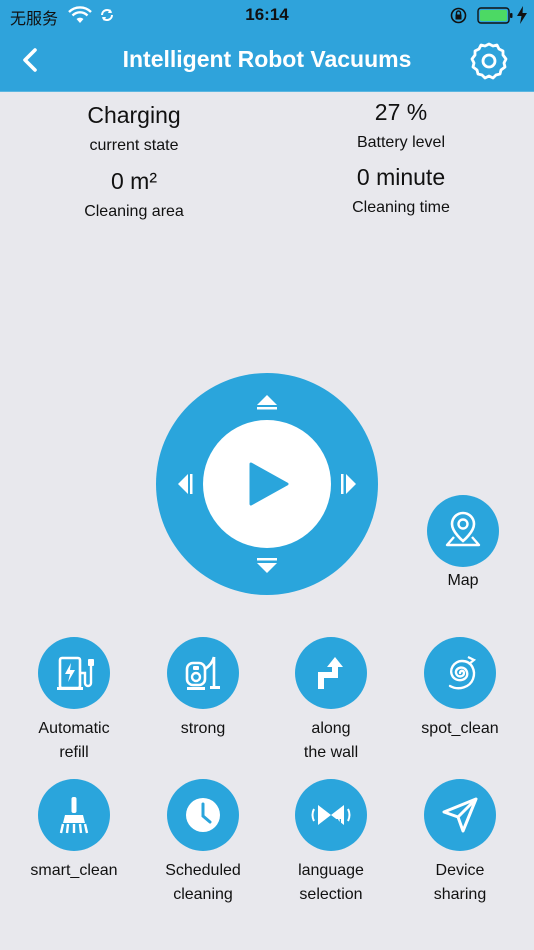 Image resolution: width=534 pixels, height=950 pixels. Describe the element at coordinates (460, 728) in the screenshot. I see `feature-label: spot_clean` at that location.